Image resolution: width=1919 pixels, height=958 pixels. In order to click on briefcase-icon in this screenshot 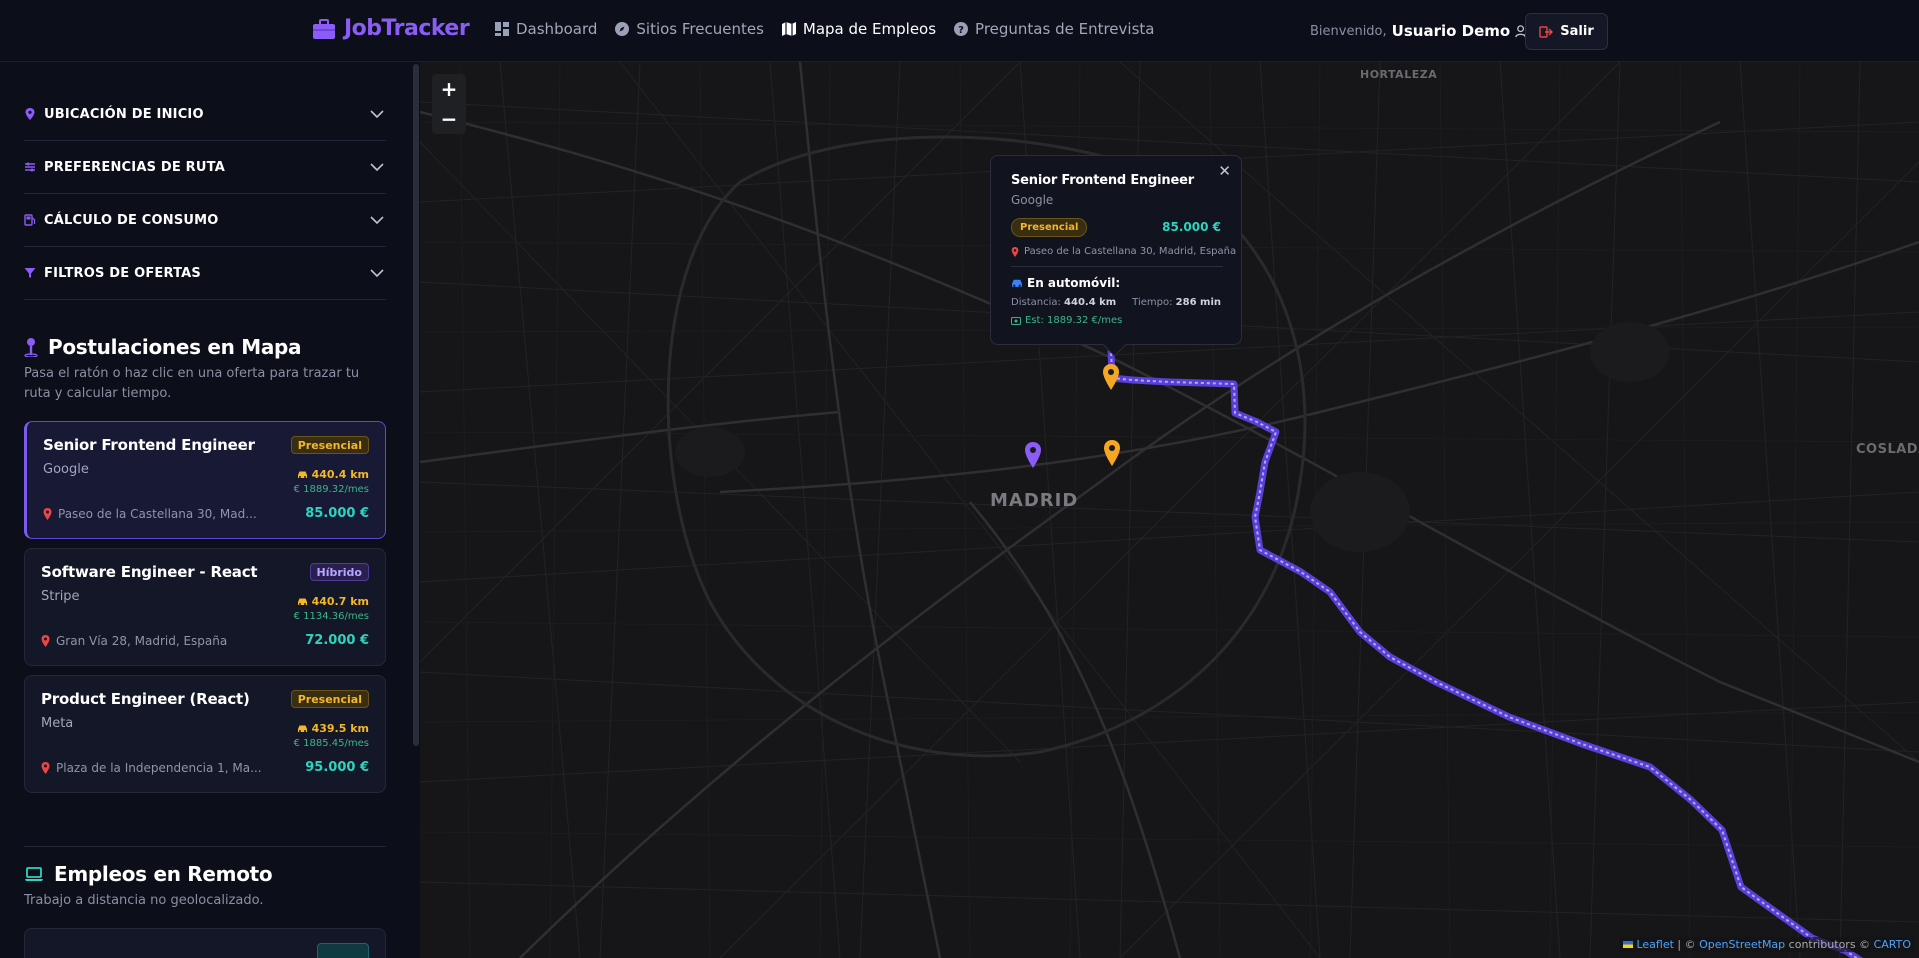, I will do `click(324, 28)`.